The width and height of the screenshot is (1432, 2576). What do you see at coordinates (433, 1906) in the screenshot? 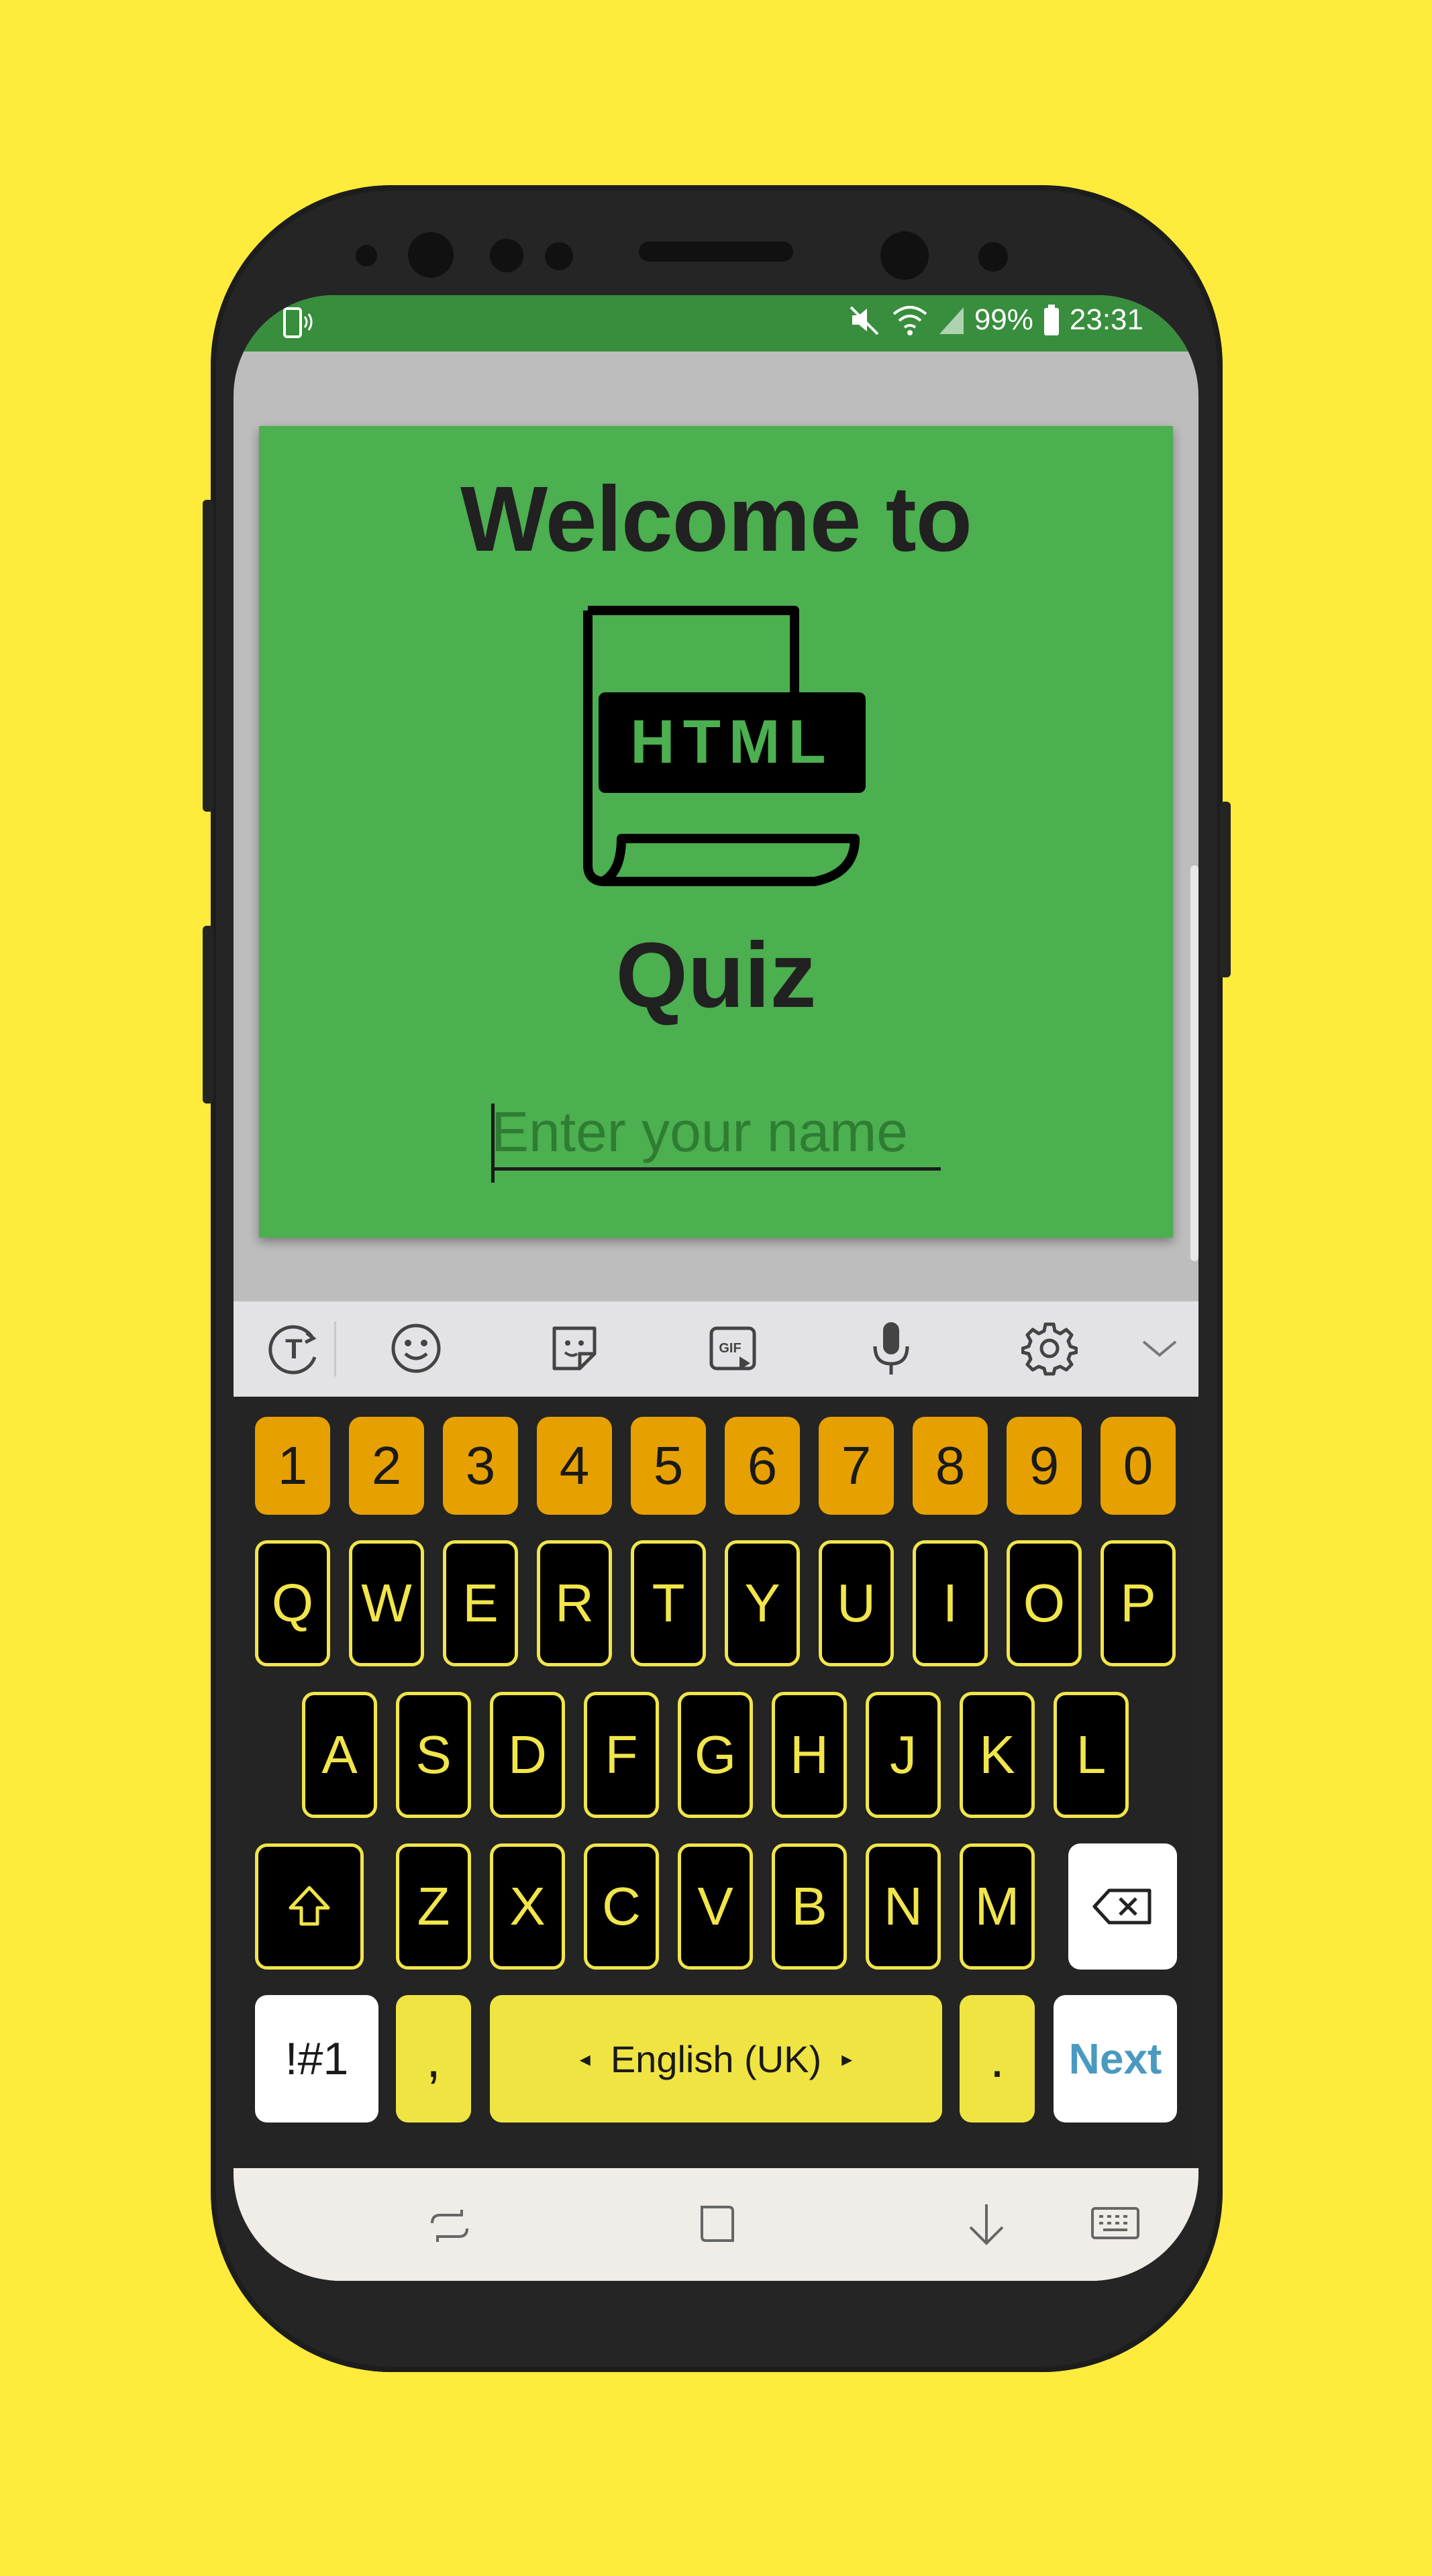
I see `key-z: Z` at bounding box center [433, 1906].